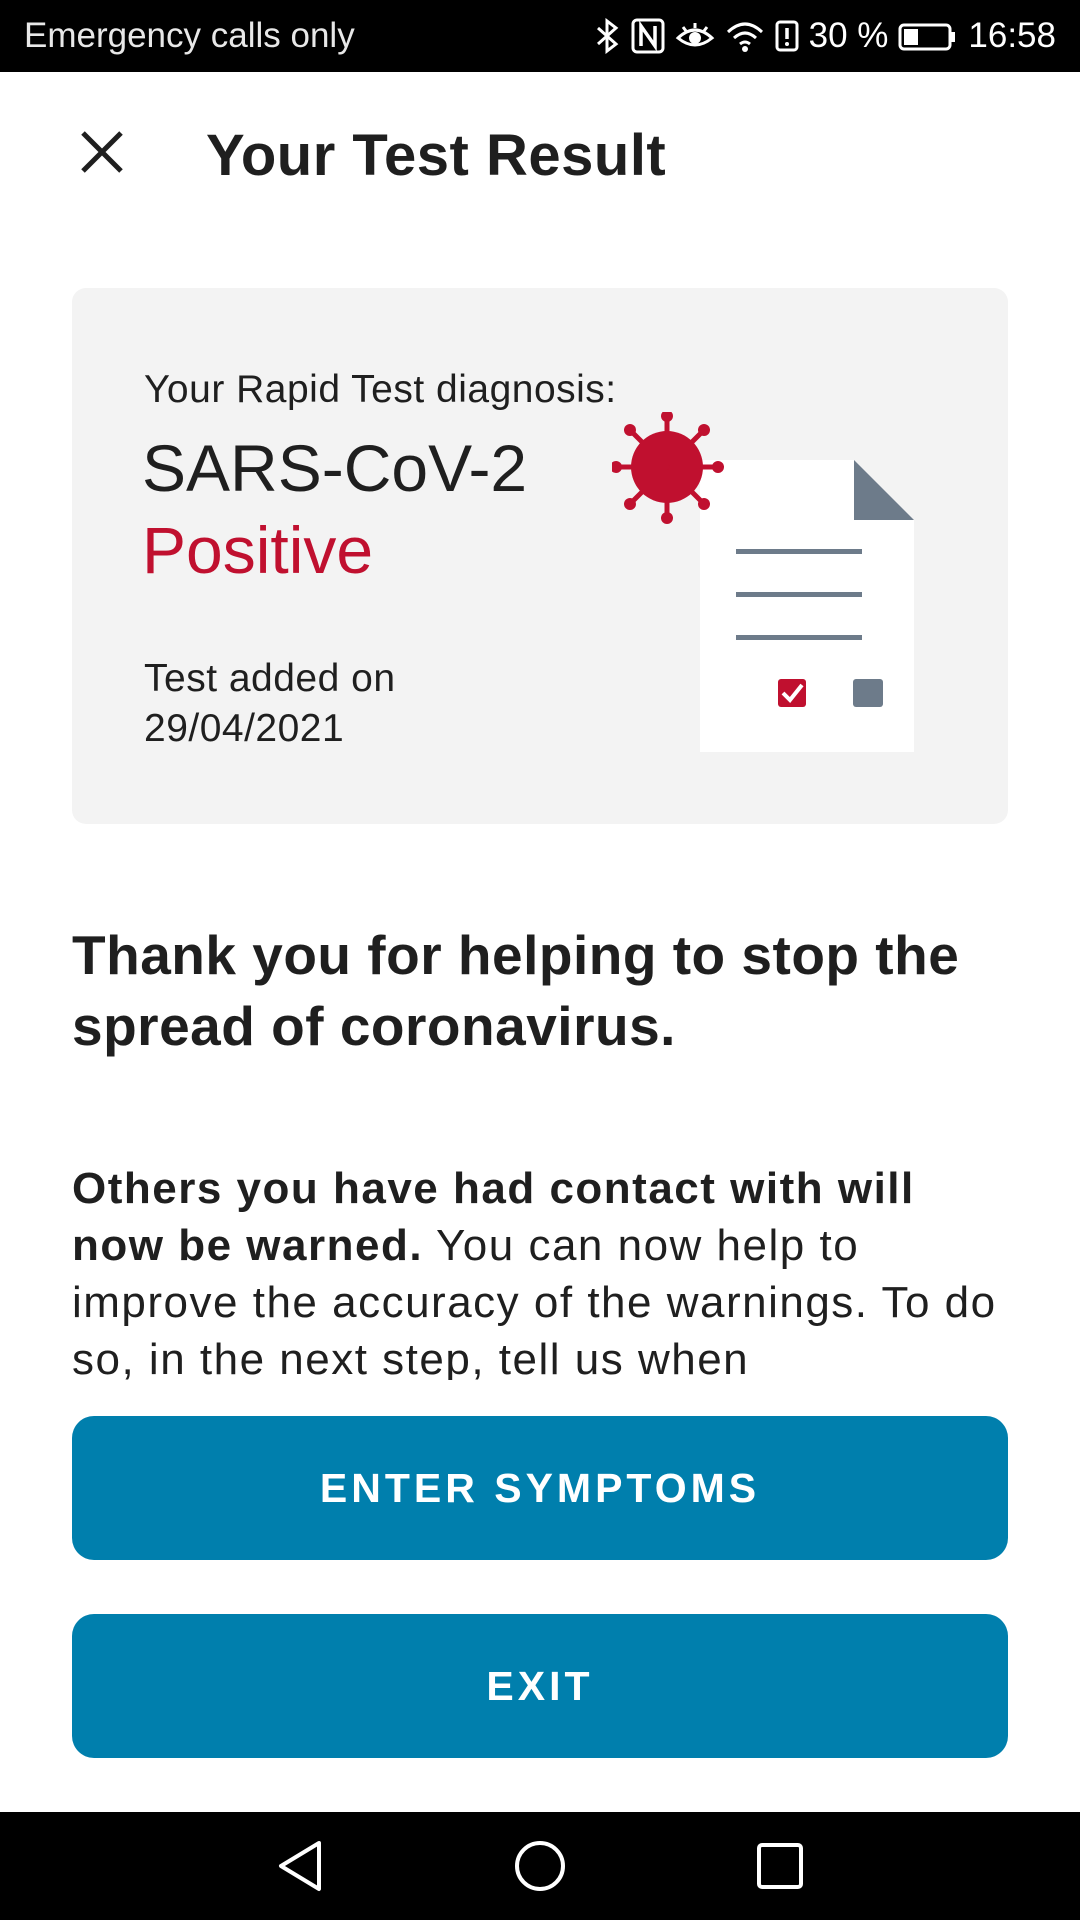  What do you see at coordinates (927, 37) in the screenshot?
I see `battery-icon` at bounding box center [927, 37].